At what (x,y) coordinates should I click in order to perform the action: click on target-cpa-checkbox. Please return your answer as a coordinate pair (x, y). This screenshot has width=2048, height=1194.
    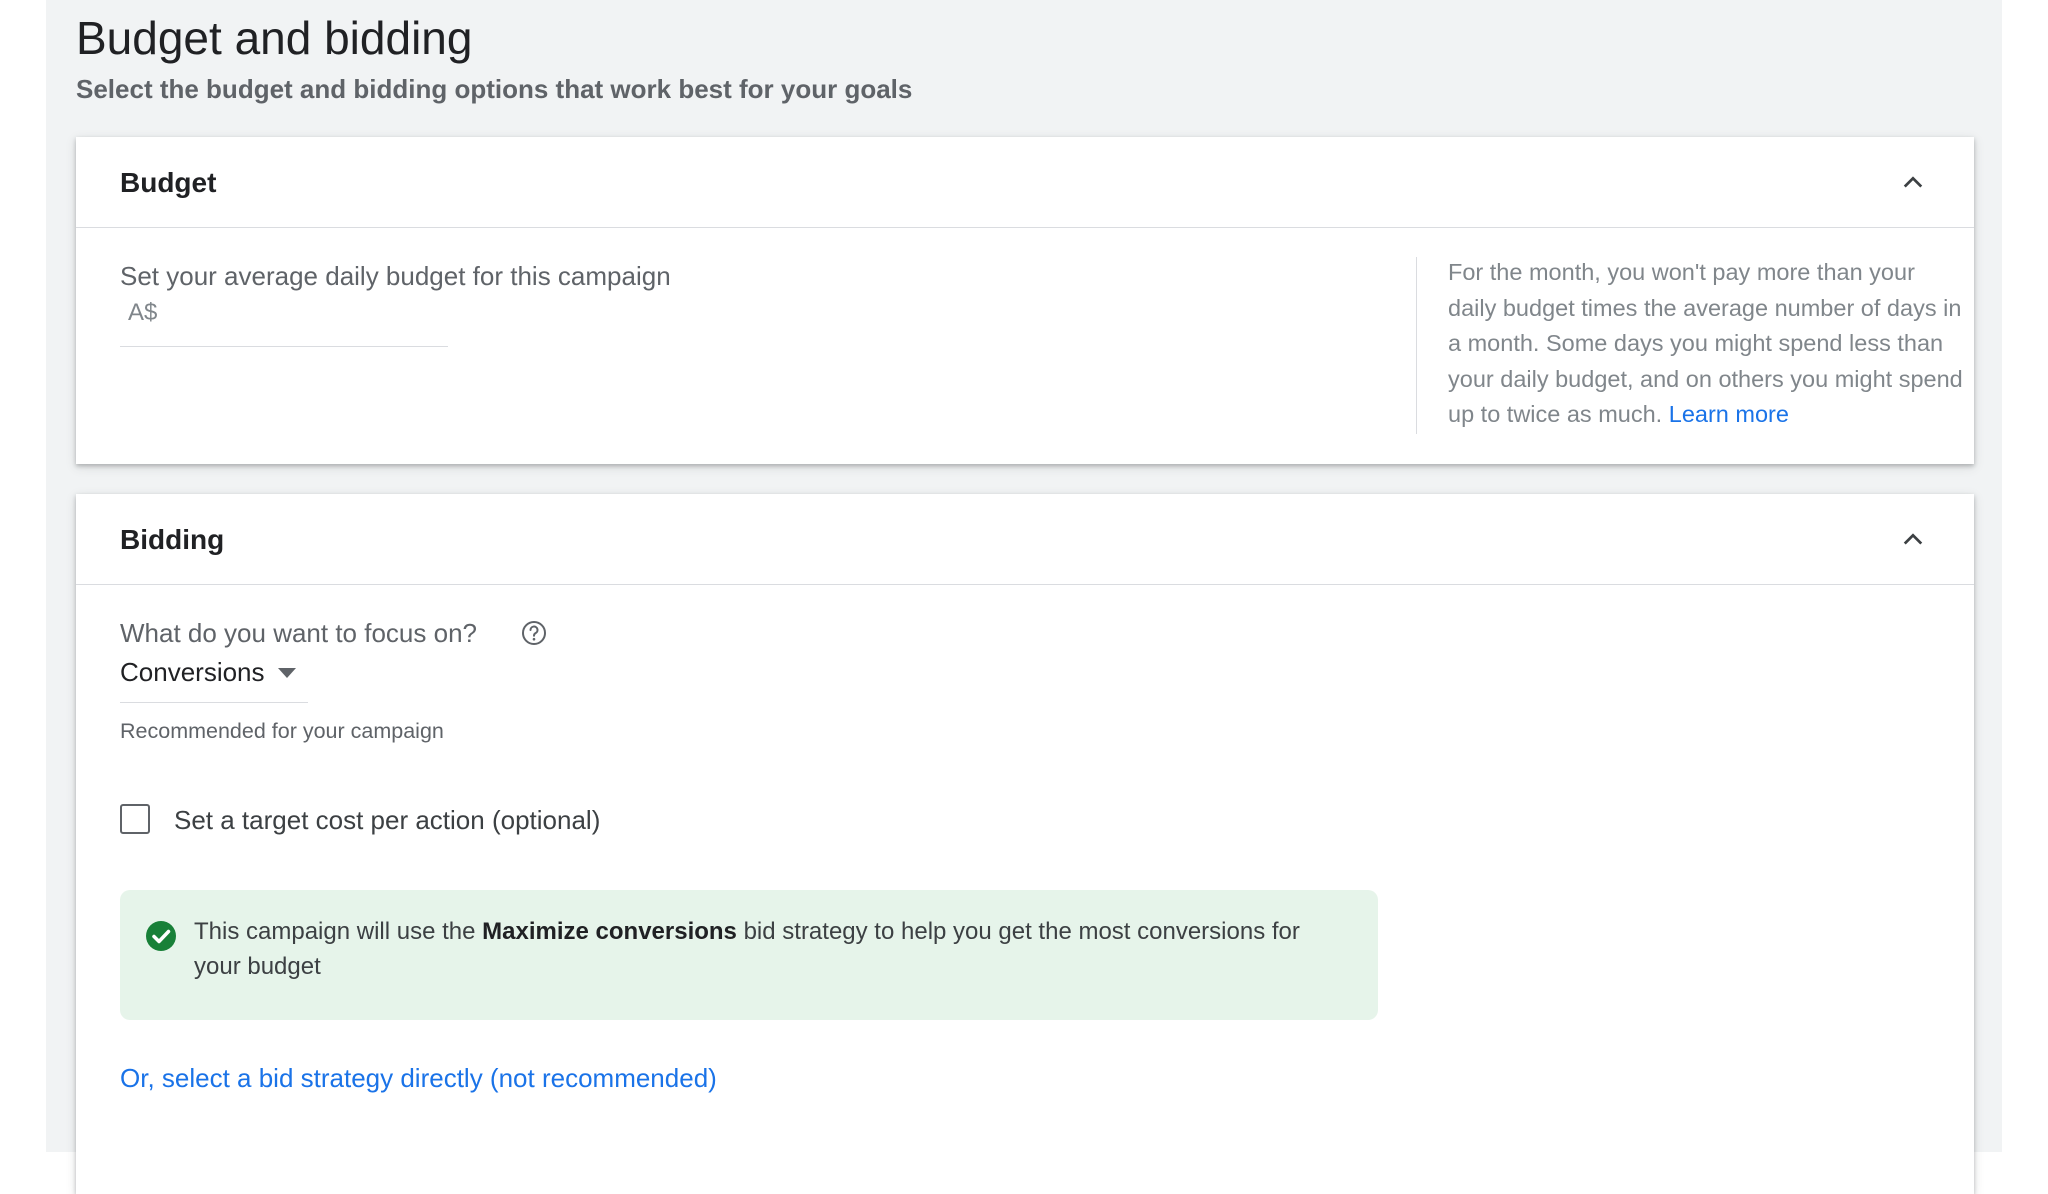
    Looking at the image, I should click on (135, 819).